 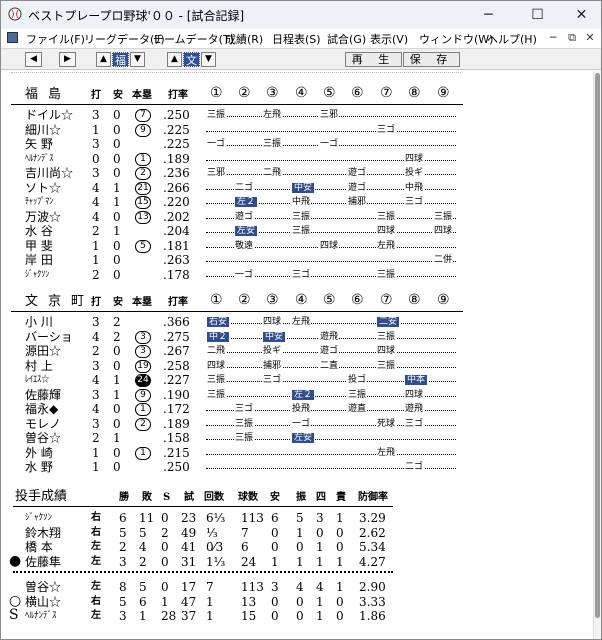 What do you see at coordinates (96, 546) in the screenshot?
I see `pitcher-hand: 左` at bounding box center [96, 546].